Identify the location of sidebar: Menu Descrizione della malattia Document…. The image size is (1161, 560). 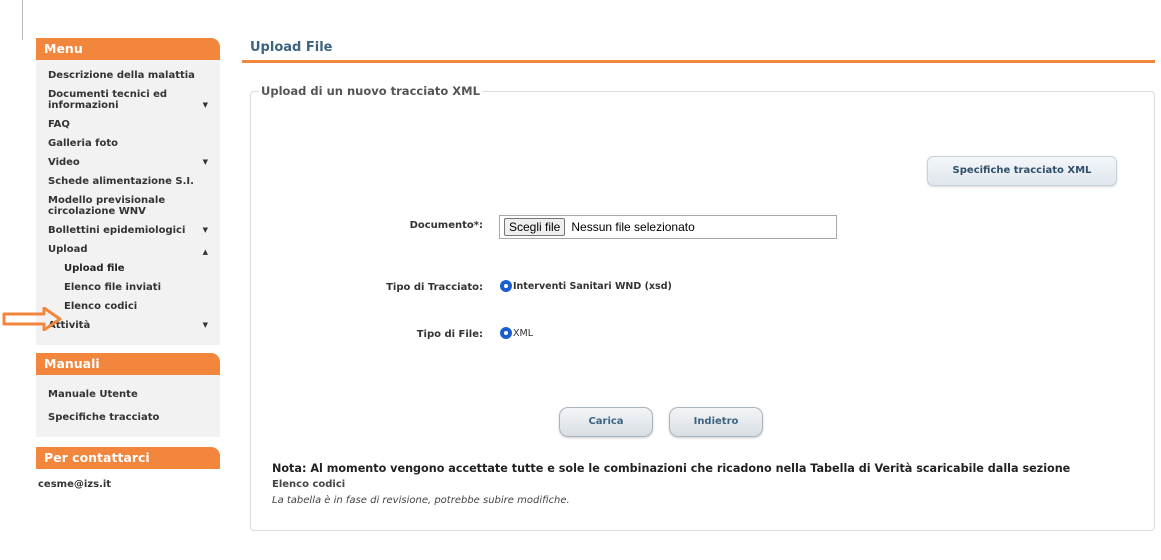
(128, 264).